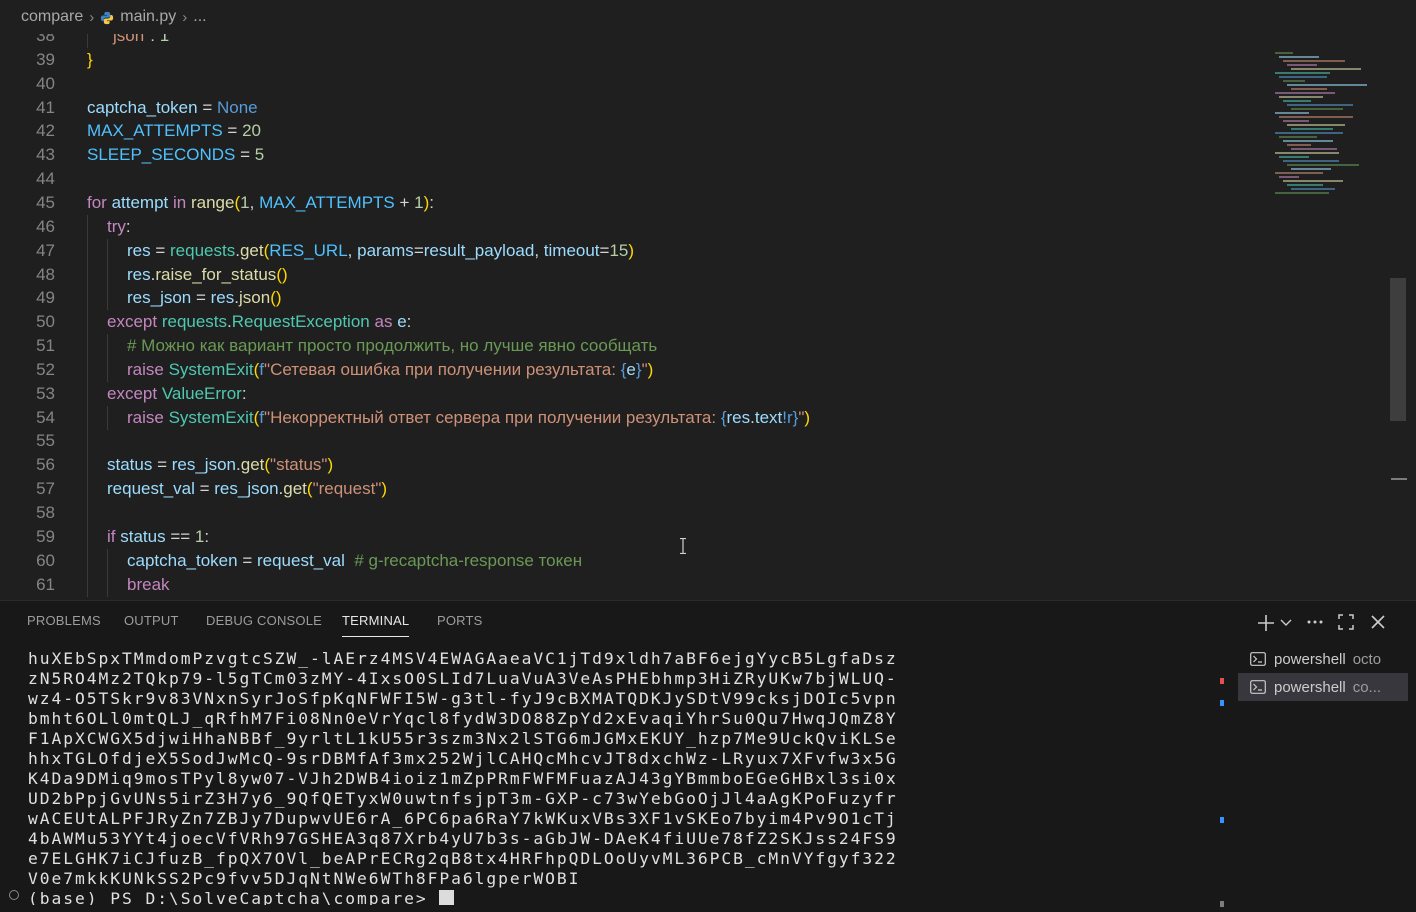  What do you see at coordinates (1258, 687) in the screenshot?
I see `terminal-icon` at bounding box center [1258, 687].